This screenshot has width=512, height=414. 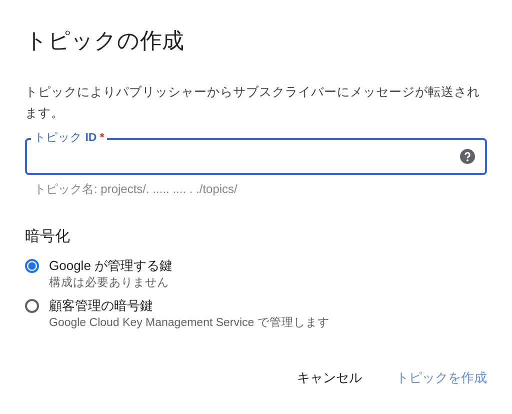 I want to click on helper-text: トピック名: projects/. ..... .... . ./topics/, so click(x=136, y=189).